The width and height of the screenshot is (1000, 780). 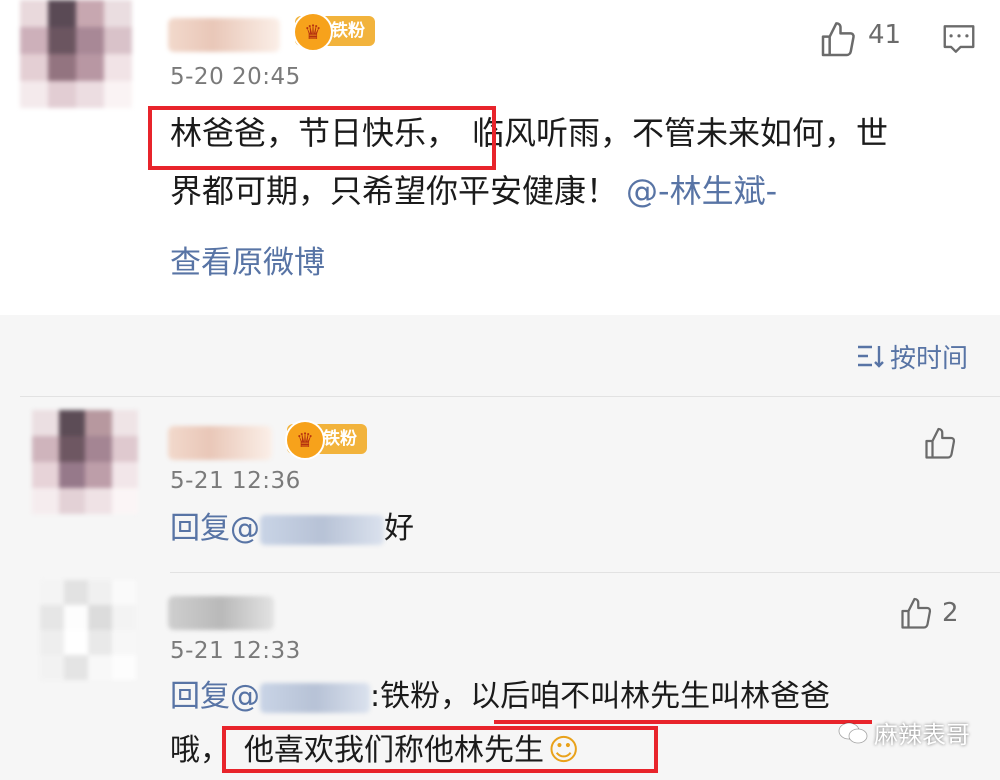 I want to click on like-button, so click(x=838, y=40).